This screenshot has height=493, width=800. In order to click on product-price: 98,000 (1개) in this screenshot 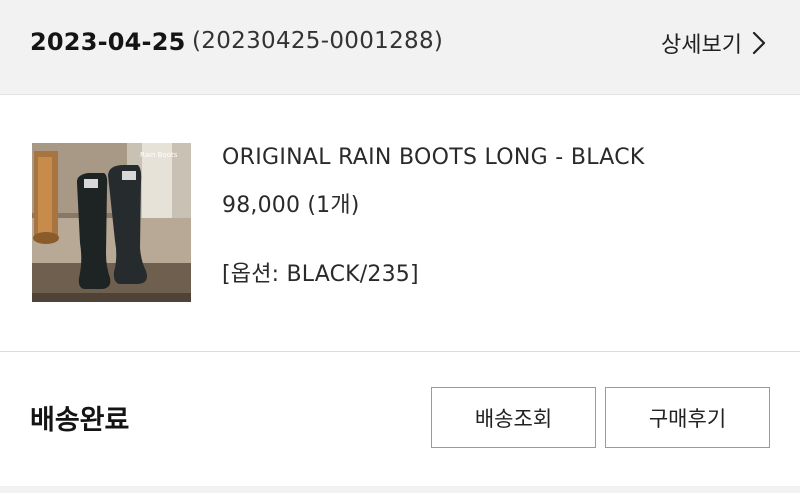, I will do `click(291, 205)`.